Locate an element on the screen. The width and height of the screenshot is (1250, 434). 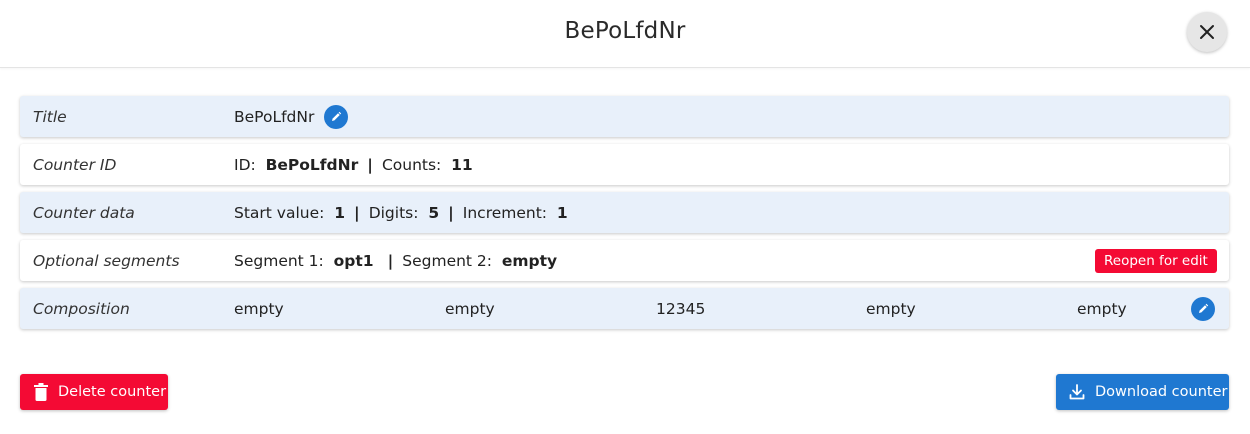
counter-id-row: Counter ID ID: BePoLfdNr | Counts: 11 is located at coordinates (624, 164).